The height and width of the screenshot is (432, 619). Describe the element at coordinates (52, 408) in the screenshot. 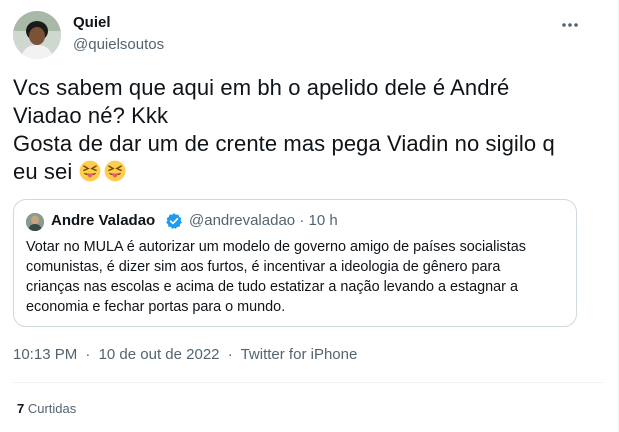

I see `likes-label: Curtidas` at that location.